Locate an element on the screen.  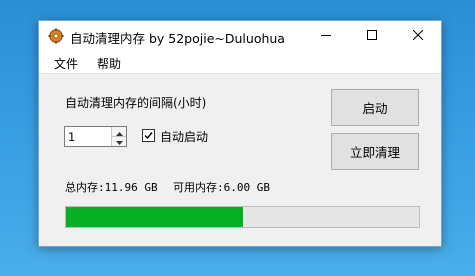
autostart-checkbox is located at coordinates (148, 135).